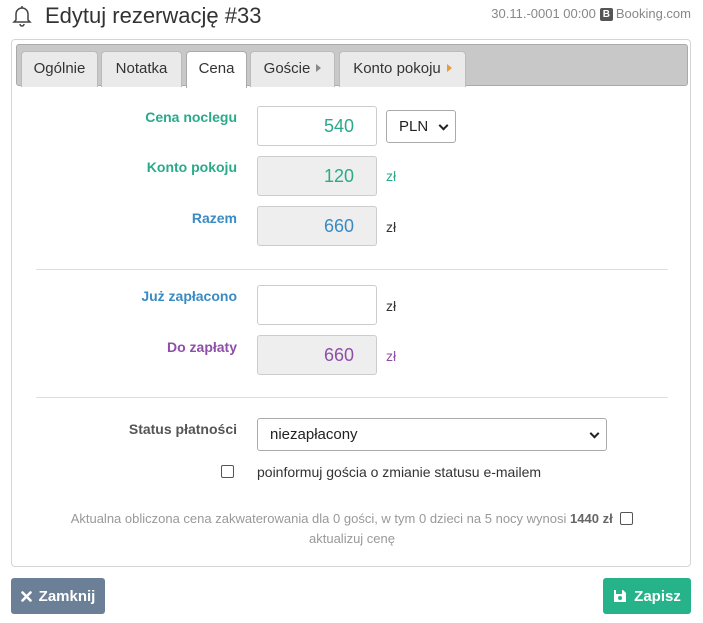 This screenshot has width=703, height=623. I want to click on bell-icon, so click(22, 16).